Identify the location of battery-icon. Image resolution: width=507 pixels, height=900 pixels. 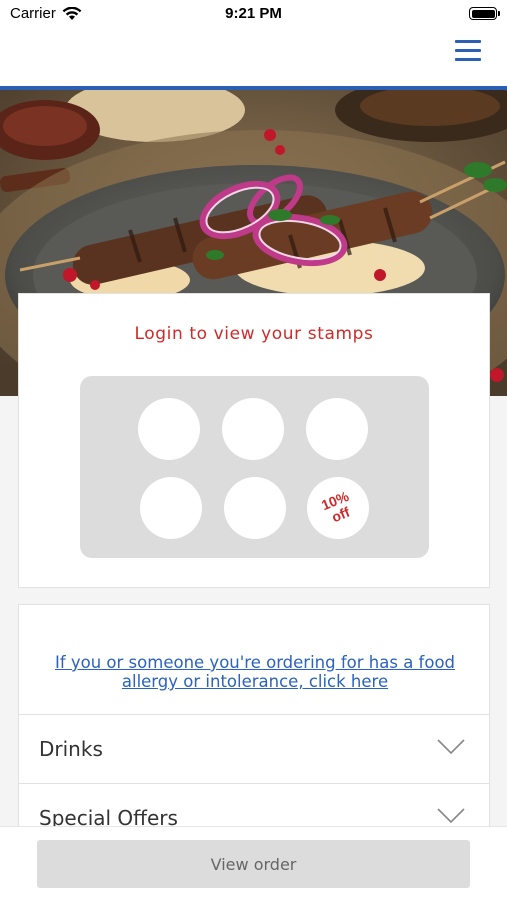
(484, 13).